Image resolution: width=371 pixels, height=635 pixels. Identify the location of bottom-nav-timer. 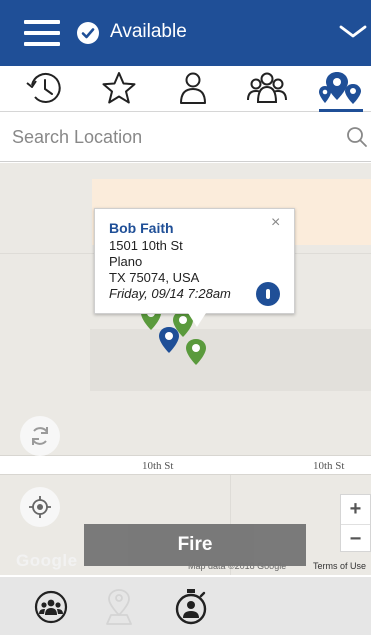
(191, 607).